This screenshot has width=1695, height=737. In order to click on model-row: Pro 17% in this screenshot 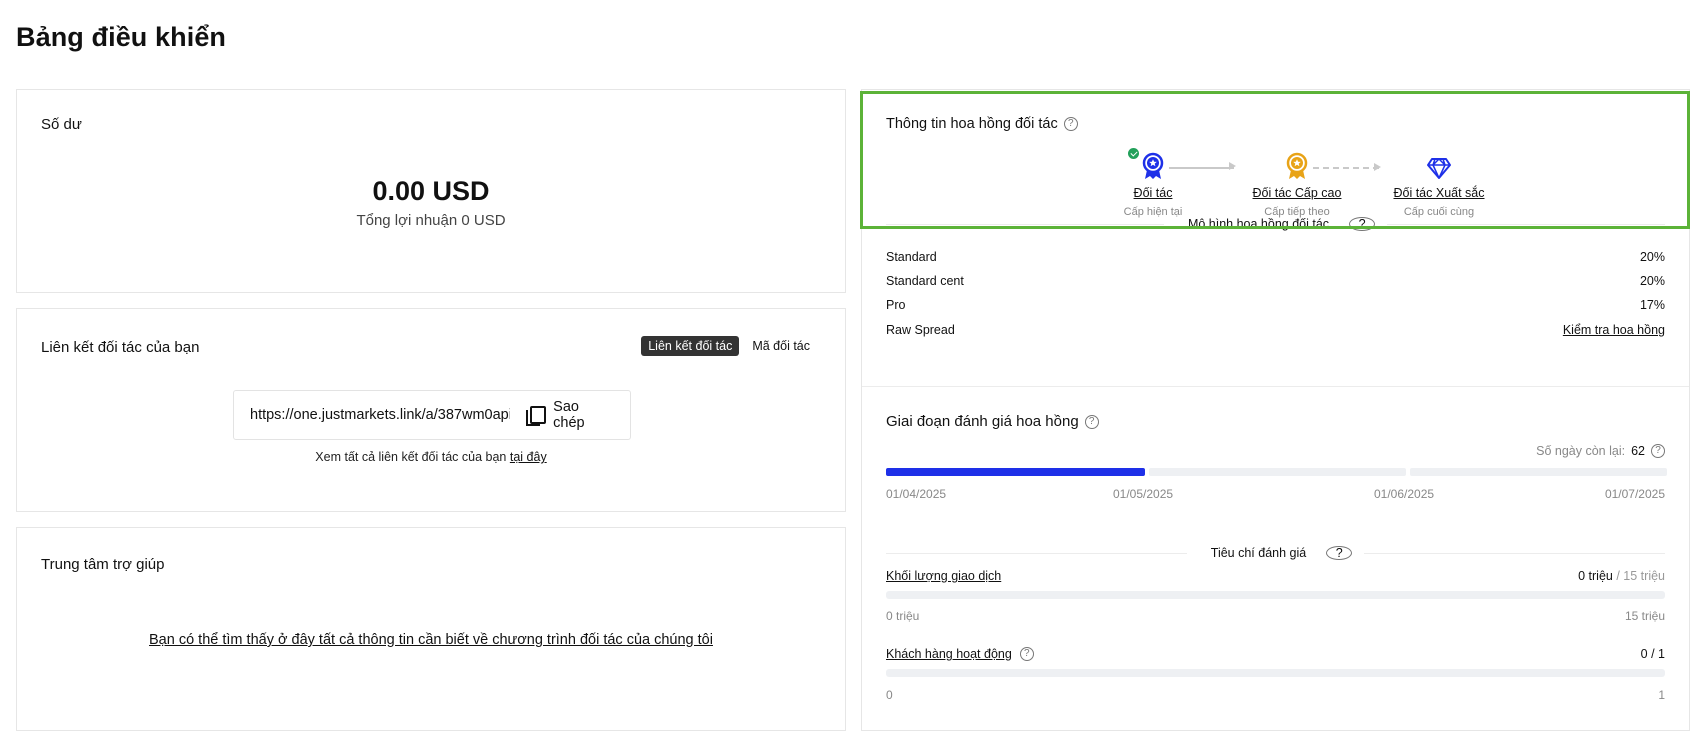, I will do `click(1275, 305)`.